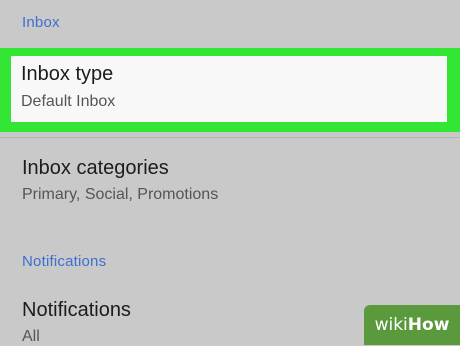 The image size is (460, 346). I want to click on notifications-section-header: Notifications, so click(64, 261).